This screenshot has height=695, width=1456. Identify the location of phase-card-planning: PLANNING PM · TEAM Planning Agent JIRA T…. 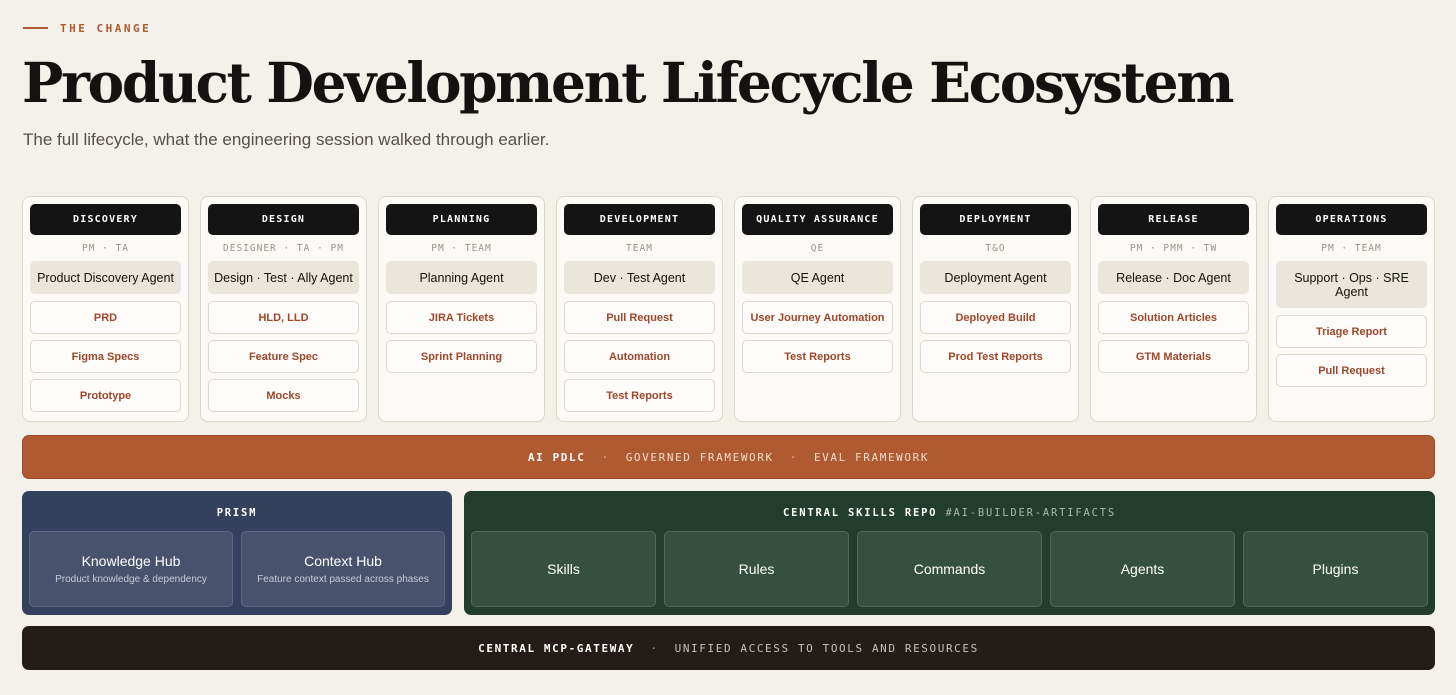
(461, 309).